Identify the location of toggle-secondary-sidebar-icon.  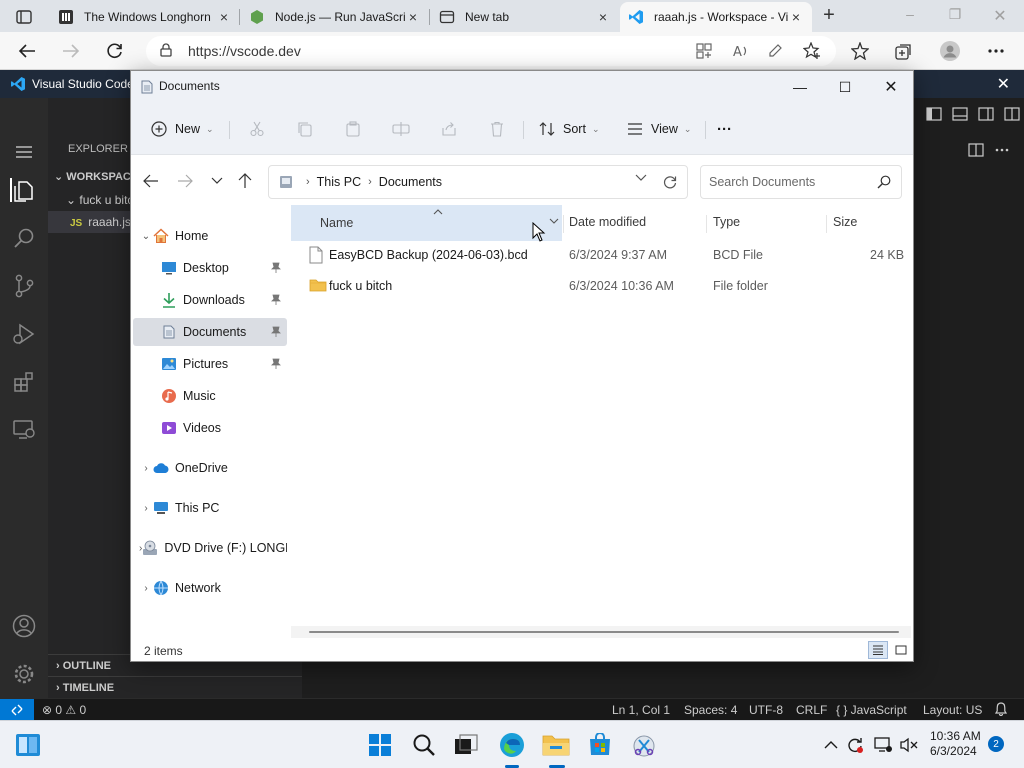
(986, 114).